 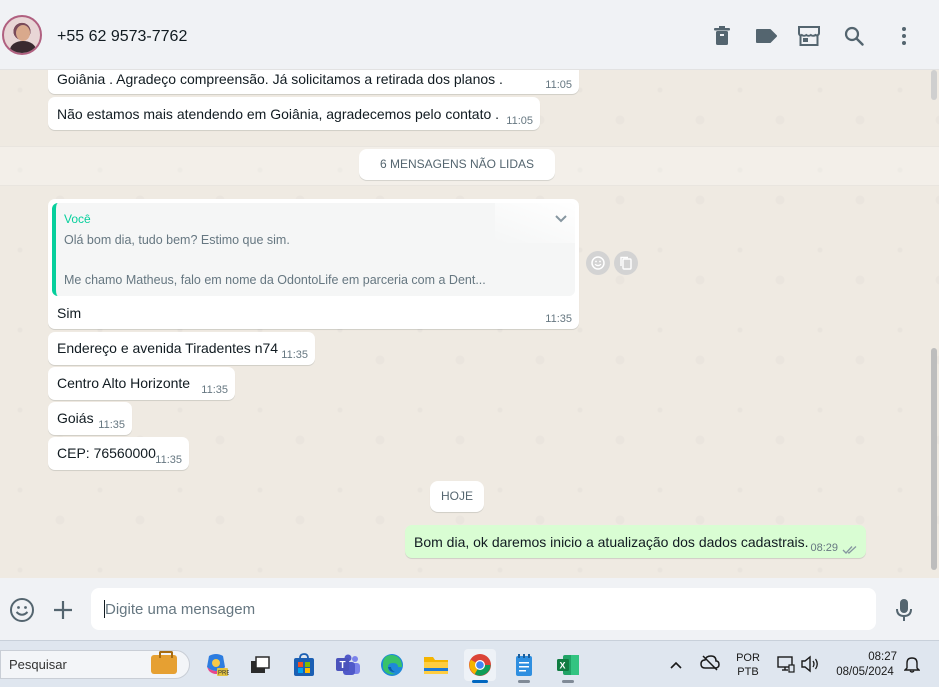 What do you see at coordinates (348, 665) in the screenshot?
I see `teams-icon: T` at bounding box center [348, 665].